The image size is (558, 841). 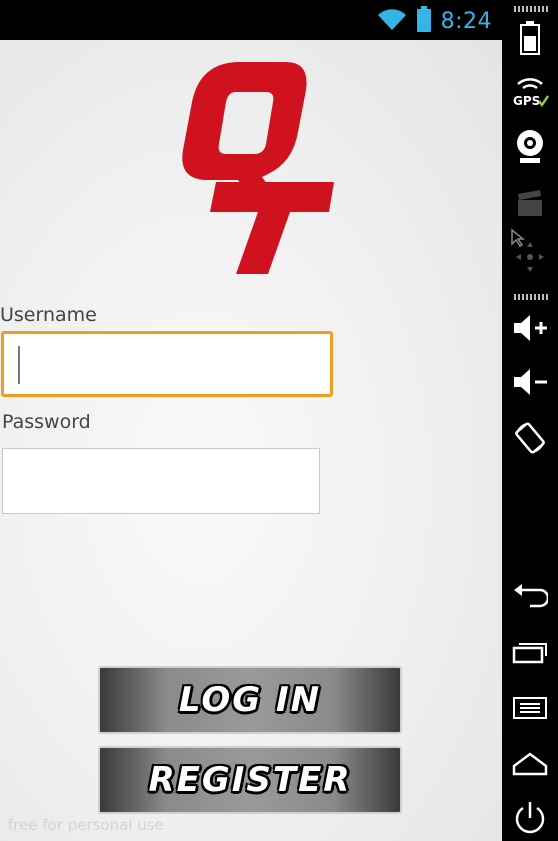 I want to click on status-bar: 8:24, so click(x=251, y=20).